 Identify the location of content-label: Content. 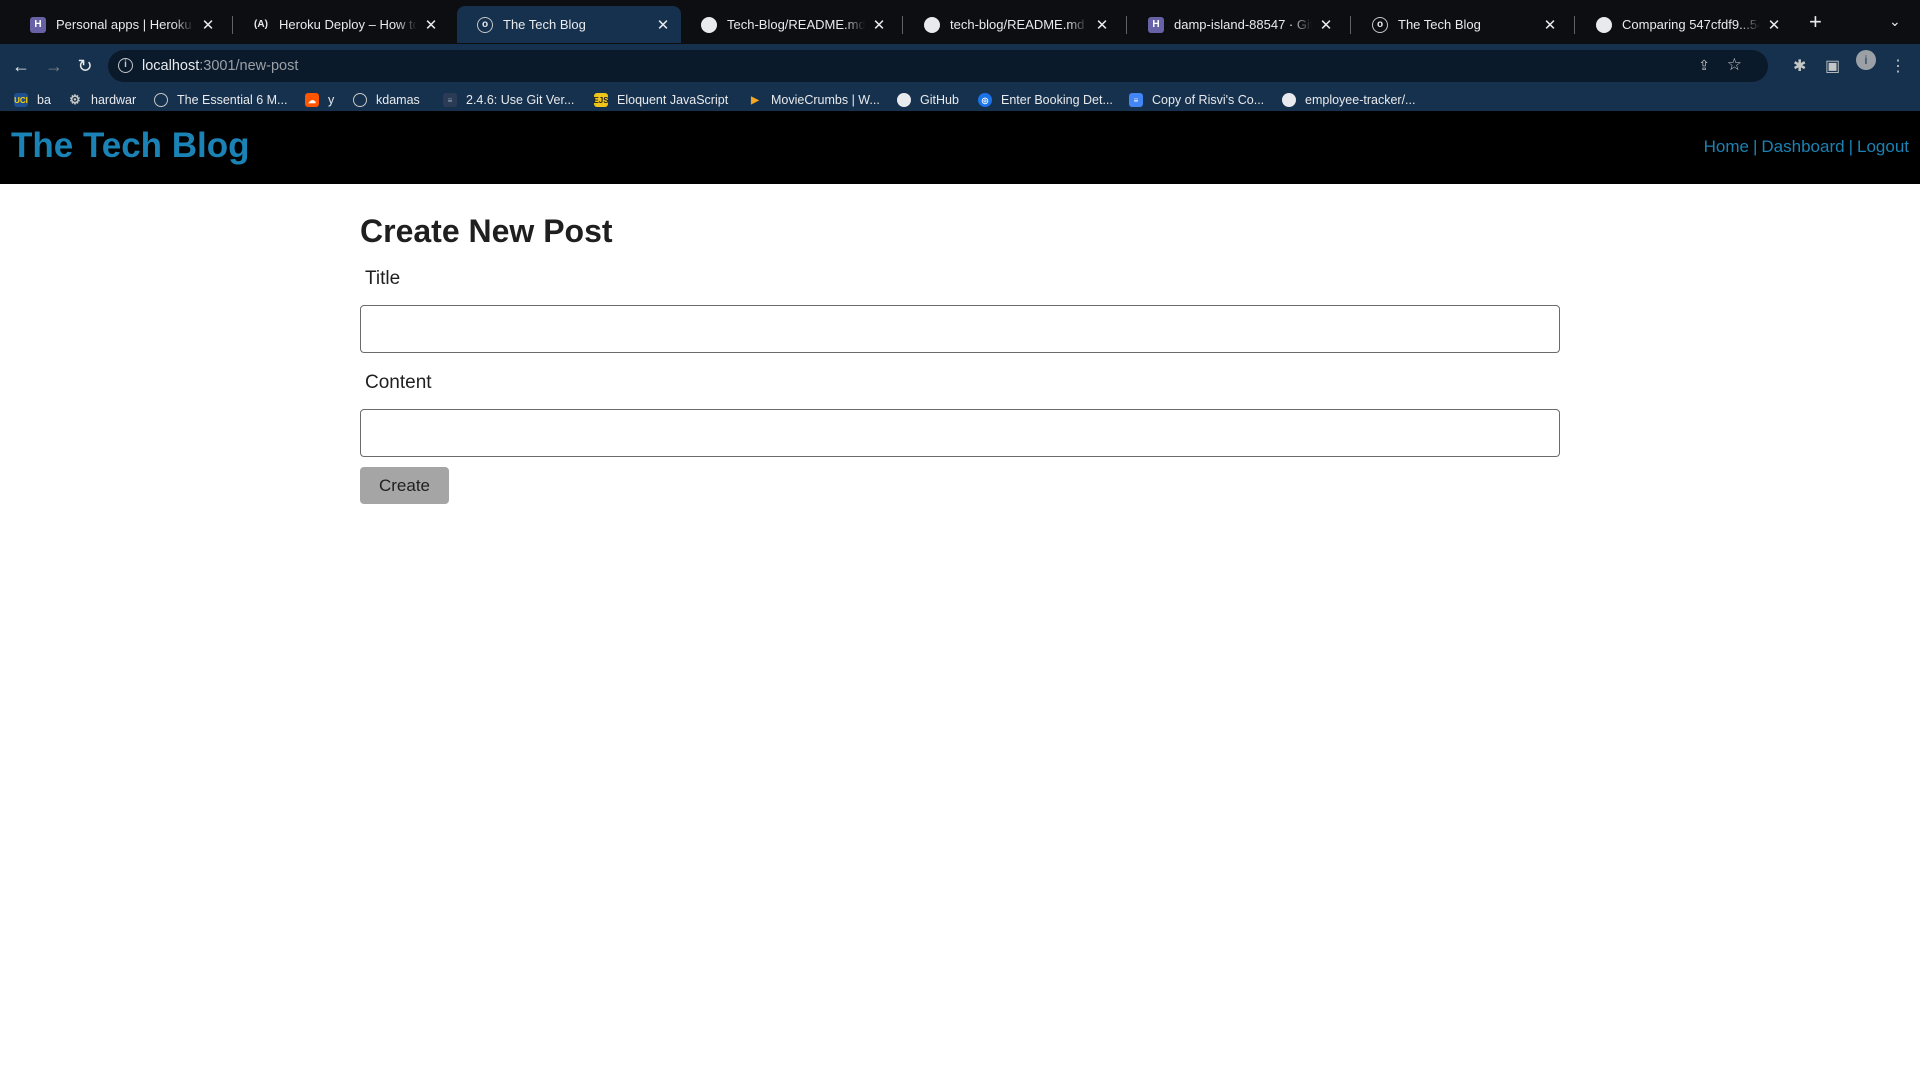
(398, 382).